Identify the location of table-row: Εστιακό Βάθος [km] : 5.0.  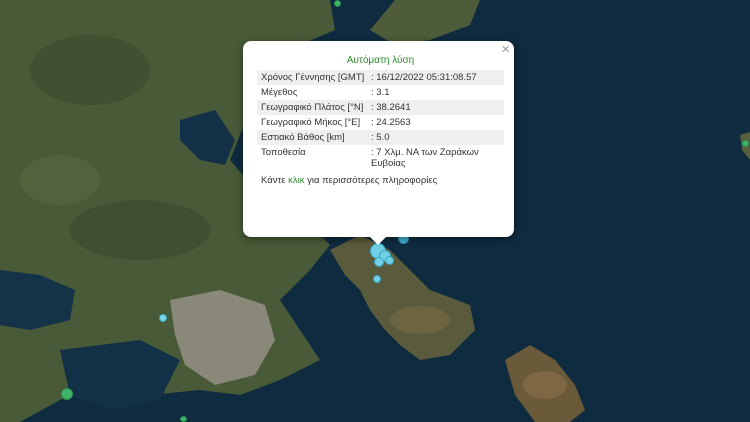
(380, 137).